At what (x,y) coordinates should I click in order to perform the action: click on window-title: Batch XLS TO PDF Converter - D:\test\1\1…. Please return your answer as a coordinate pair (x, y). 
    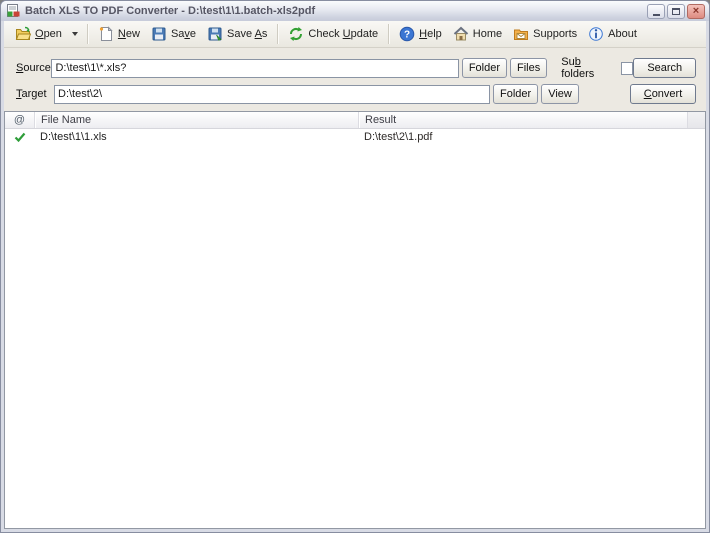
    Looking at the image, I should click on (170, 11).